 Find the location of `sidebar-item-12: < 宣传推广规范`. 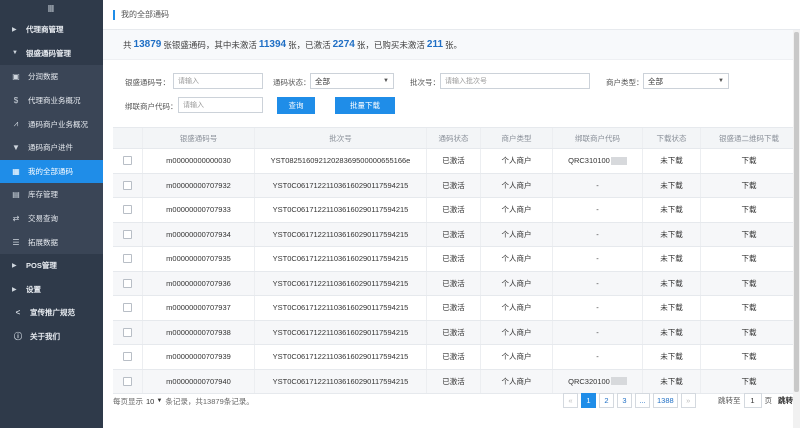

sidebar-item-12: < 宣传推广规范 is located at coordinates (51, 313).